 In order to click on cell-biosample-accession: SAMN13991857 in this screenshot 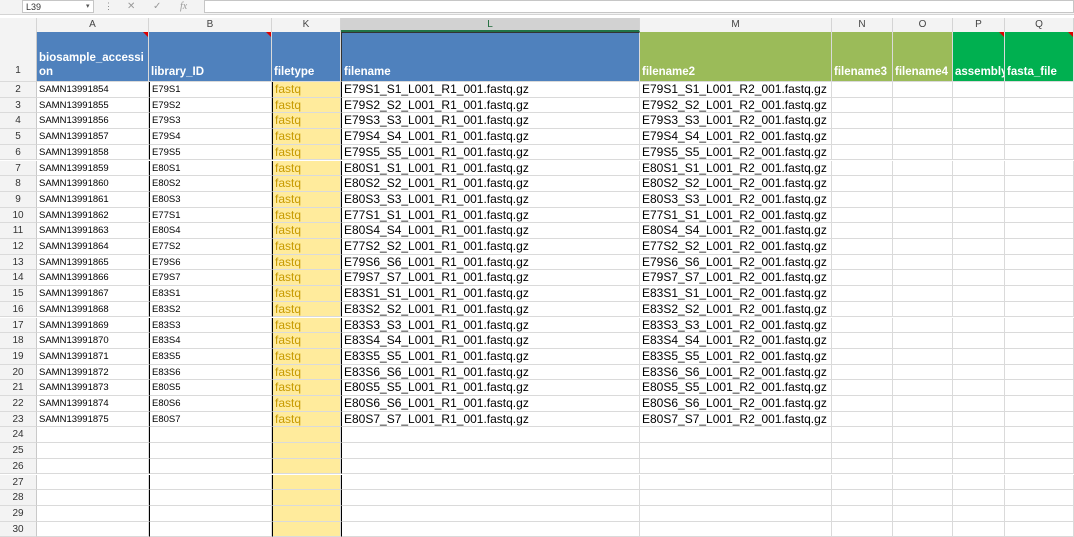, I will do `click(93, 137)`.